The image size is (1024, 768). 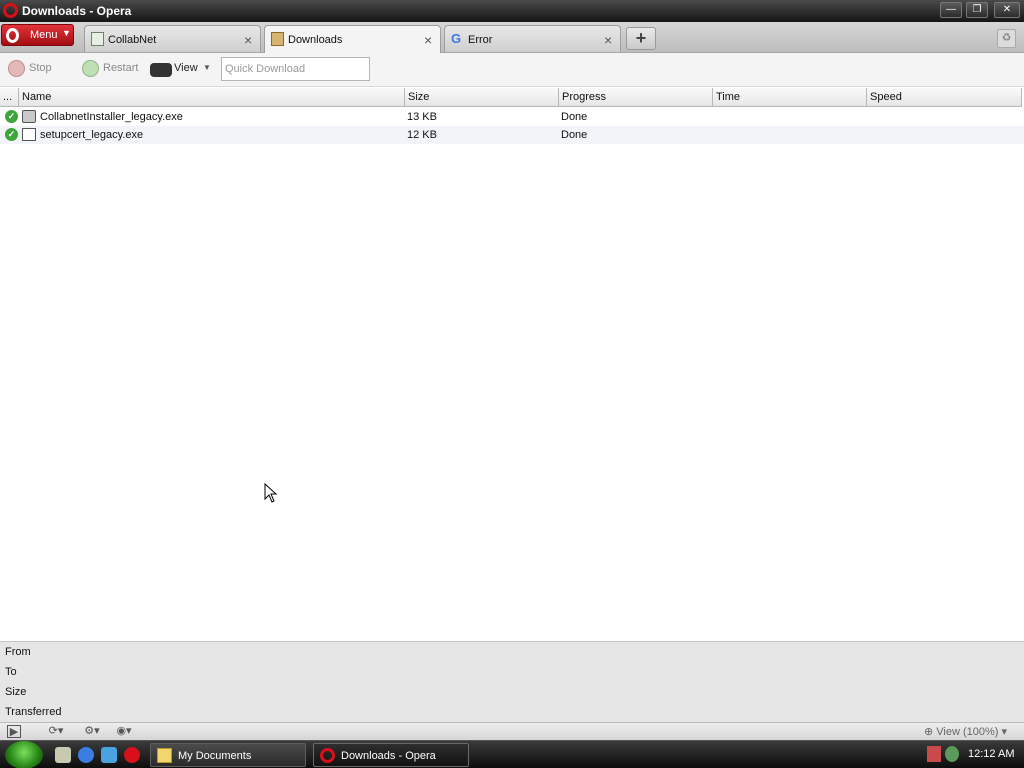 I want to click on zoom-control: ⊕ View (100%) ▾, so click(x=965, y=731).